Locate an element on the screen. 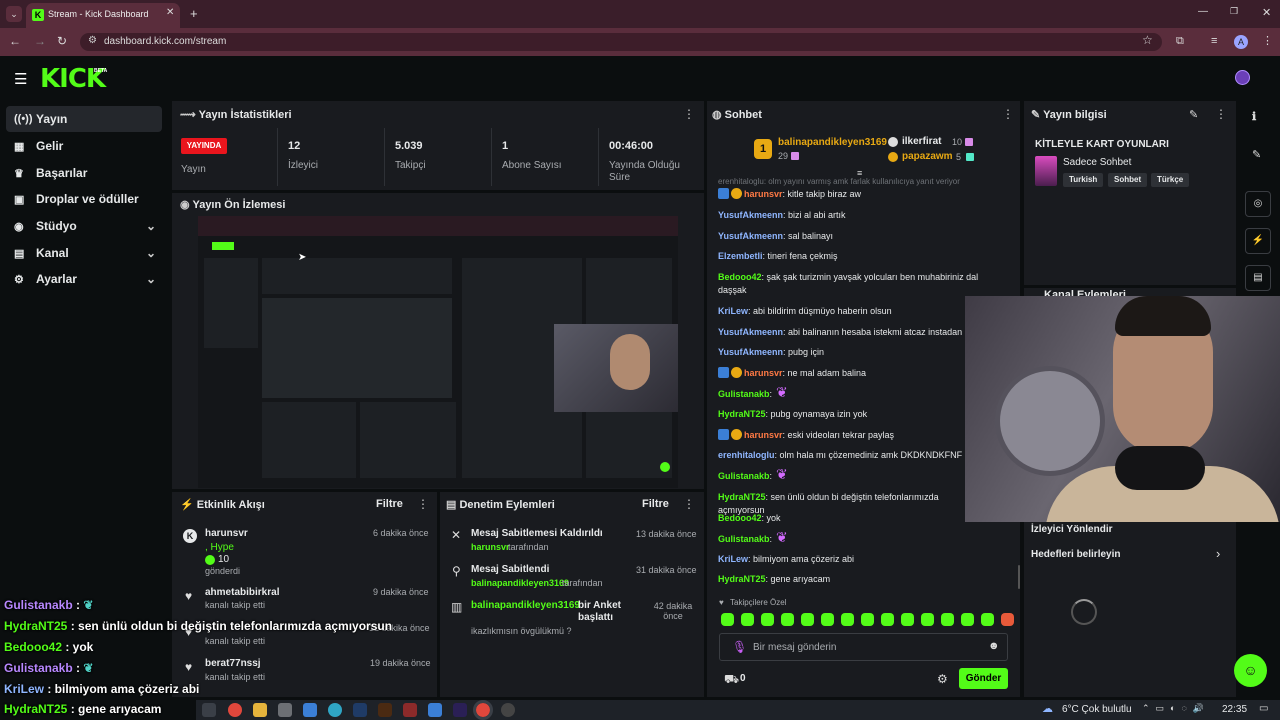 The height and width of the screenshot is (720, 1280). url-field: ⚙ dashboard.kick.com/stream ☆ is located at coordinates (621, 42).